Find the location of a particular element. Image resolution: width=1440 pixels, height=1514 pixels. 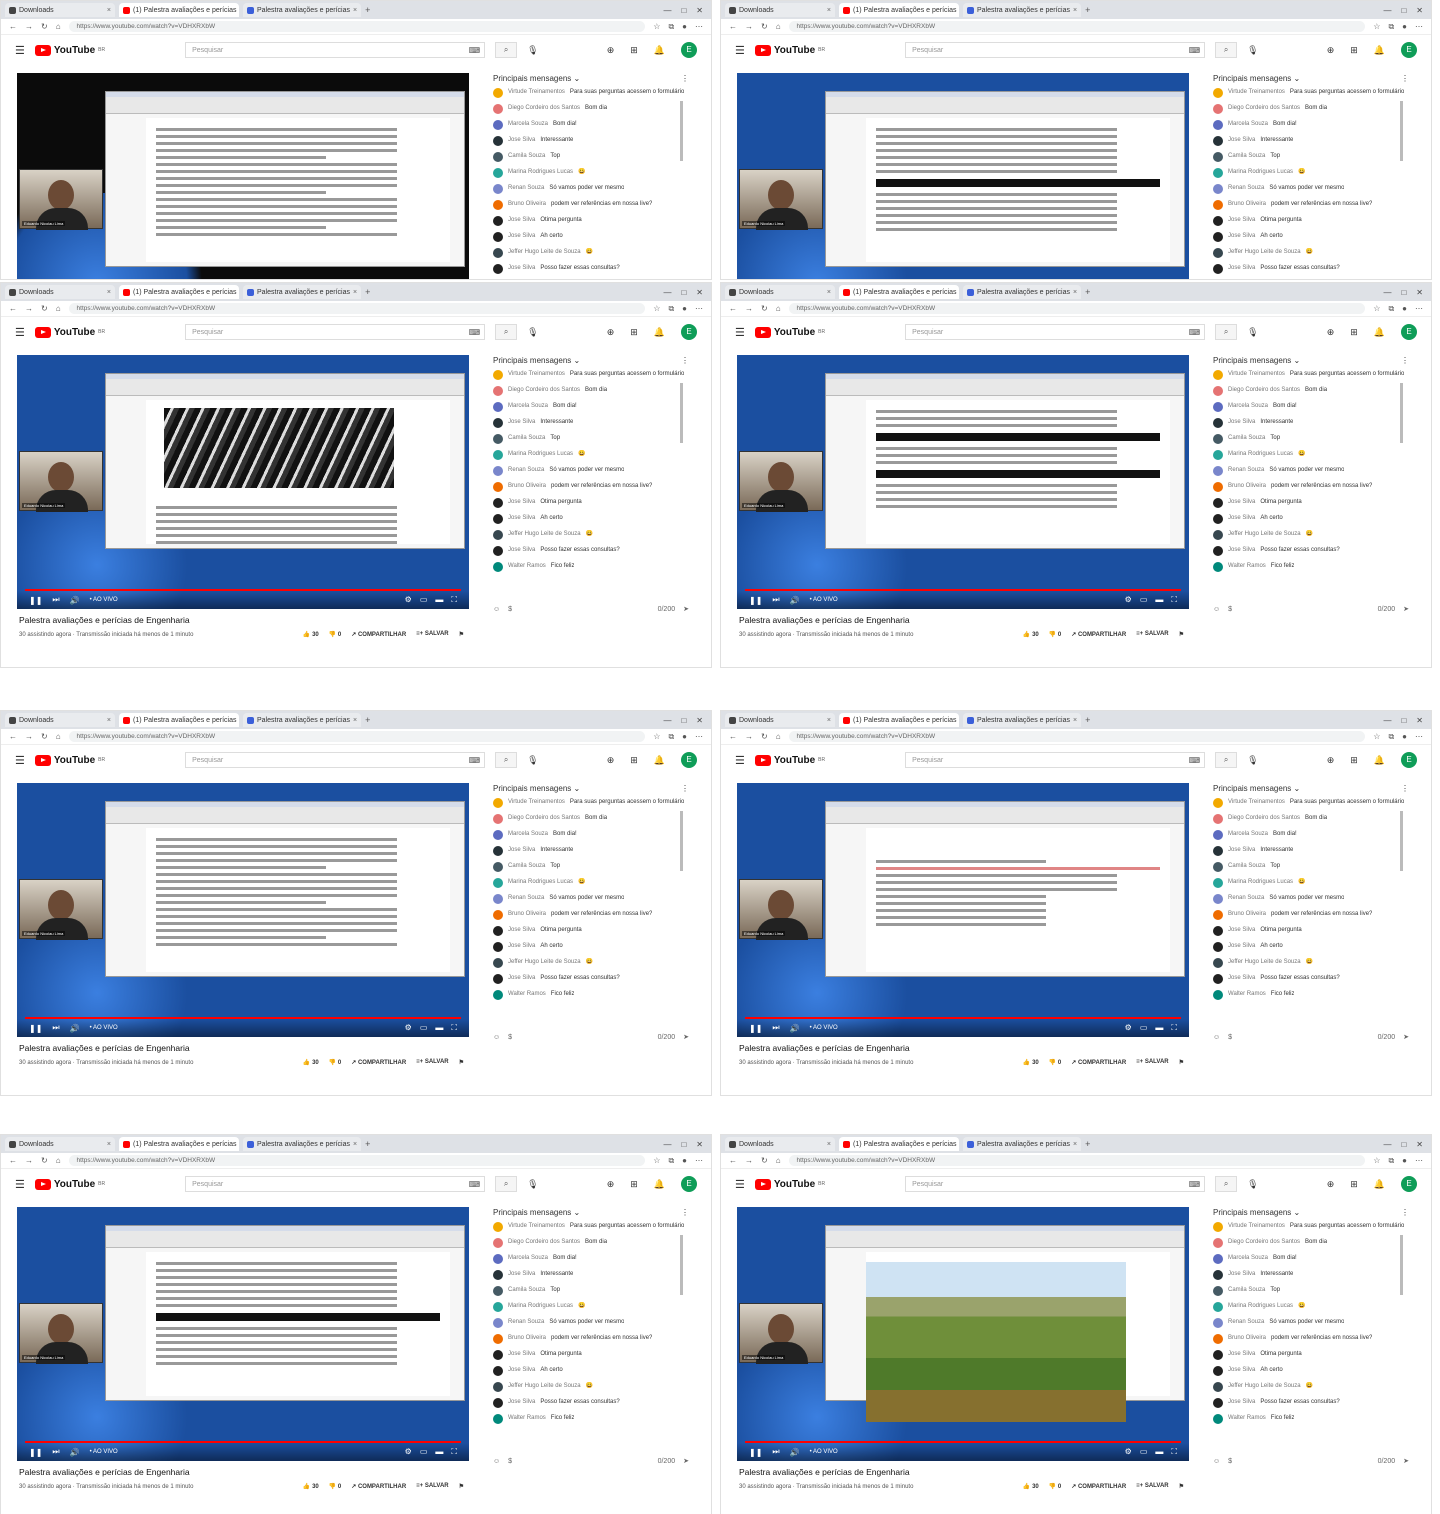

send-icon: ➤ is located at coordinates (1406, 1037).